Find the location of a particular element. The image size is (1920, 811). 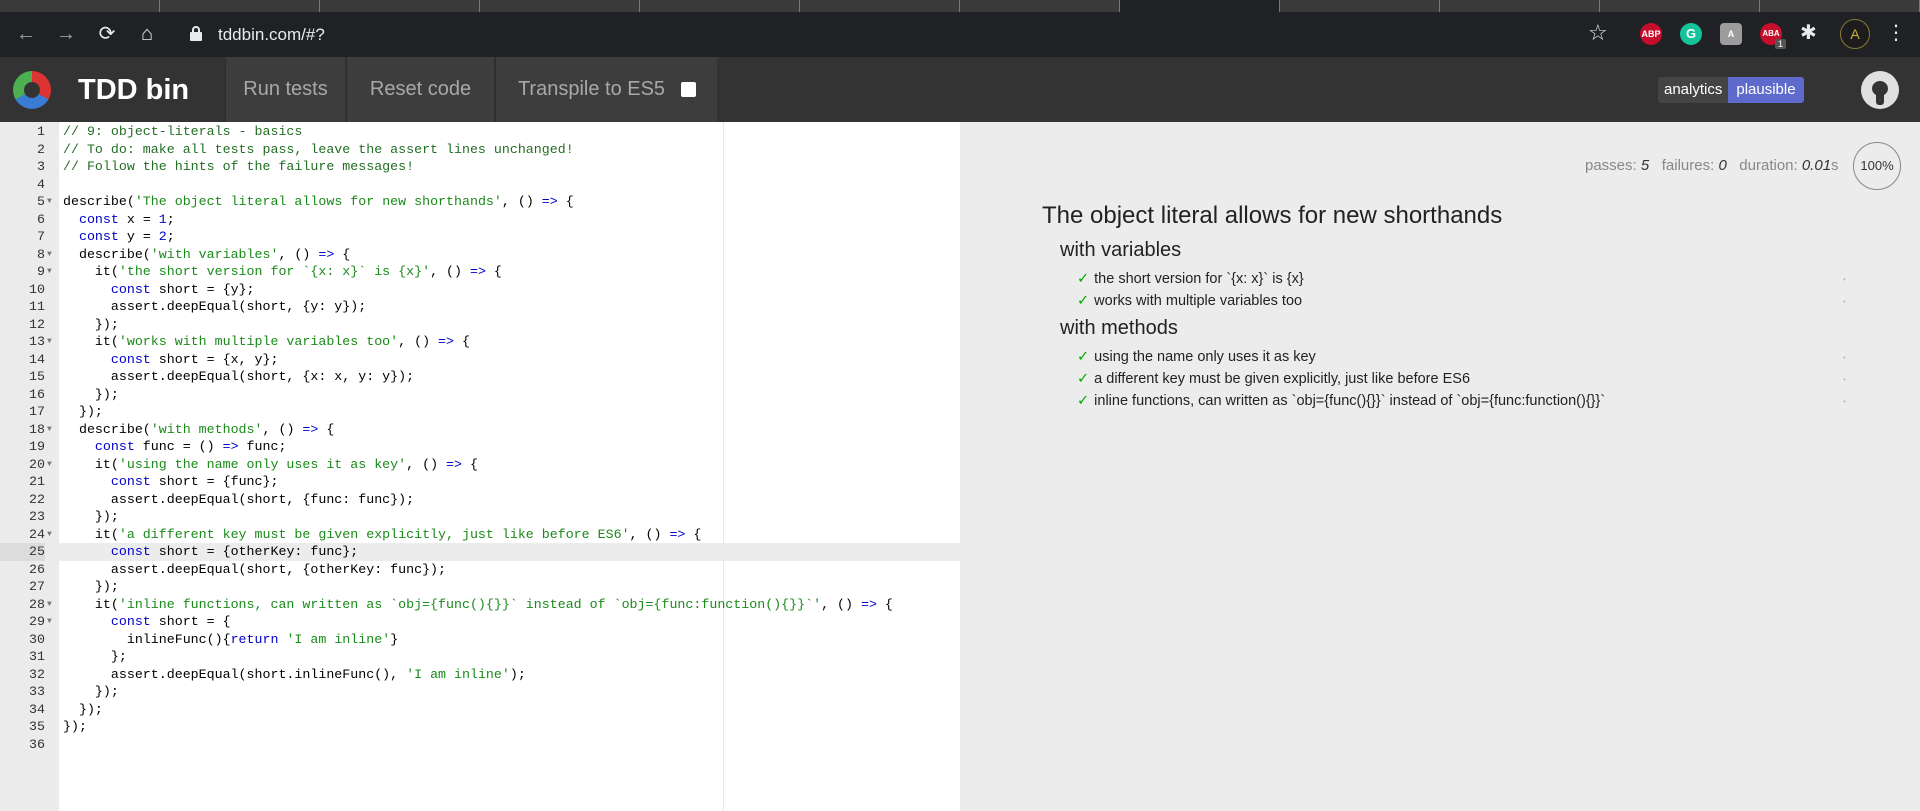

passes-count: 5 is located at coordinates (1645, 165).